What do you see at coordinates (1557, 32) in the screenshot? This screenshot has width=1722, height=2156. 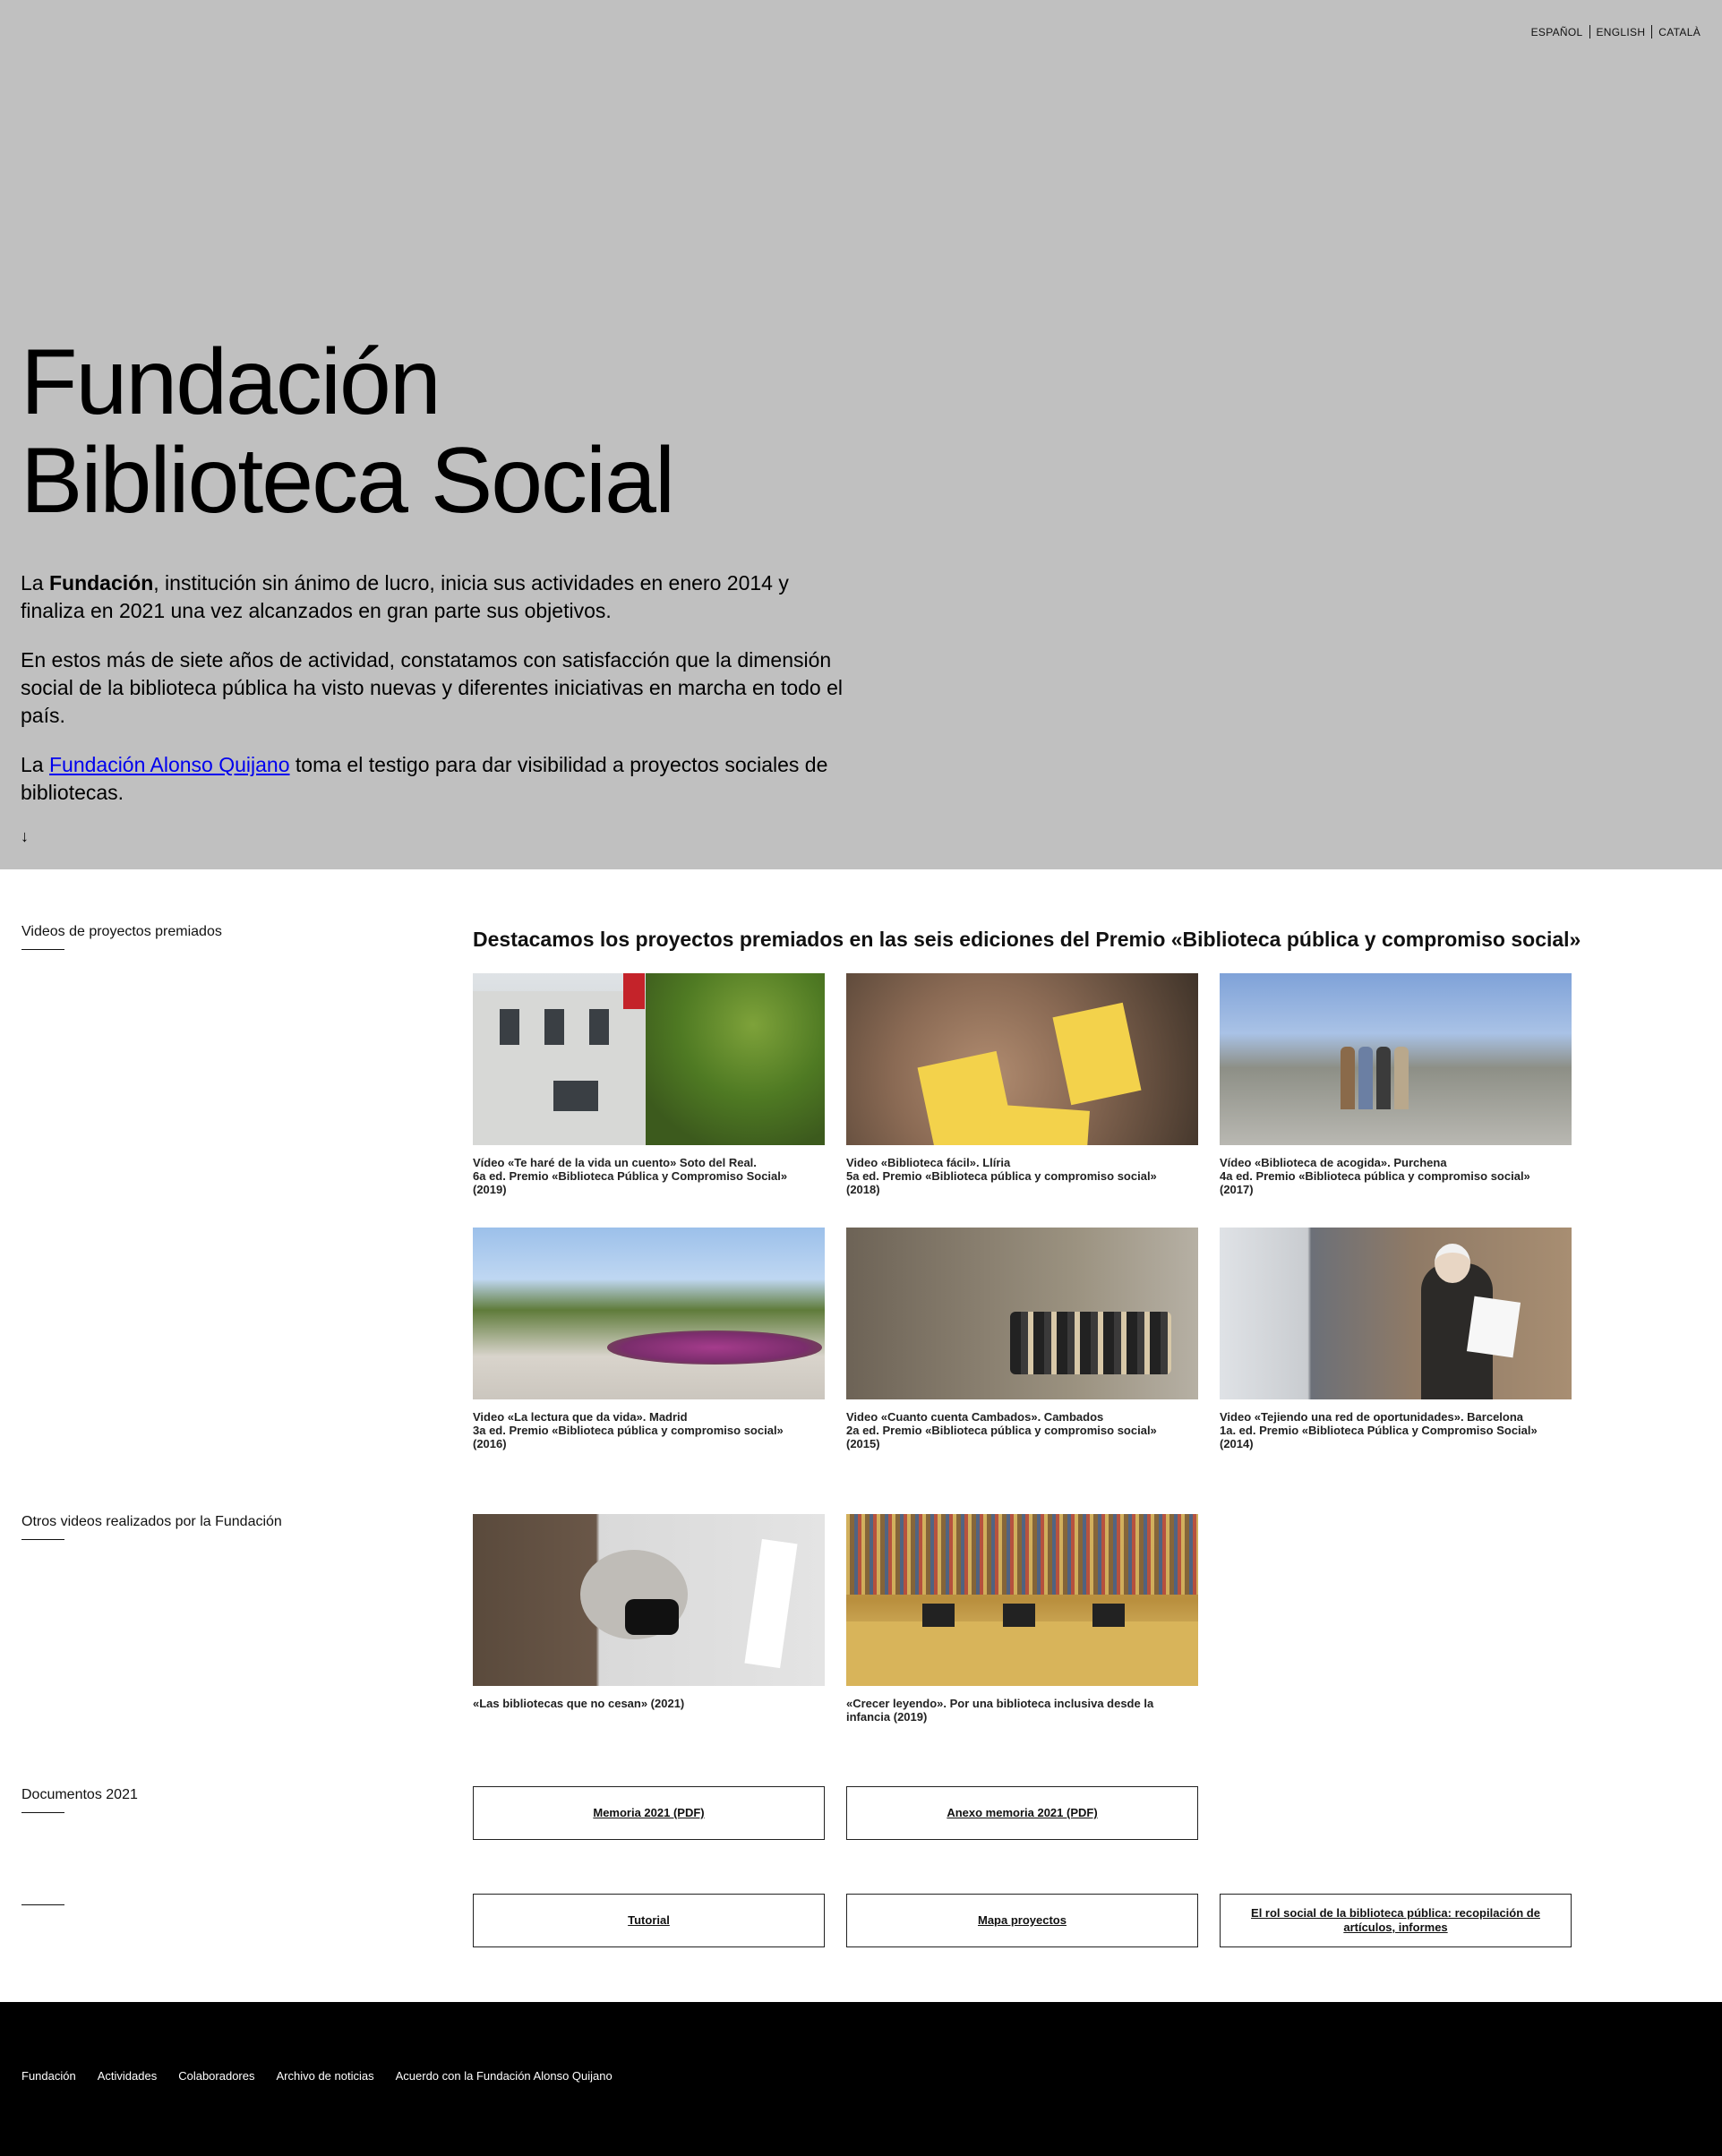 I see `lang-espanol: ESPAÑOL` at bounding box center [1557, 32].